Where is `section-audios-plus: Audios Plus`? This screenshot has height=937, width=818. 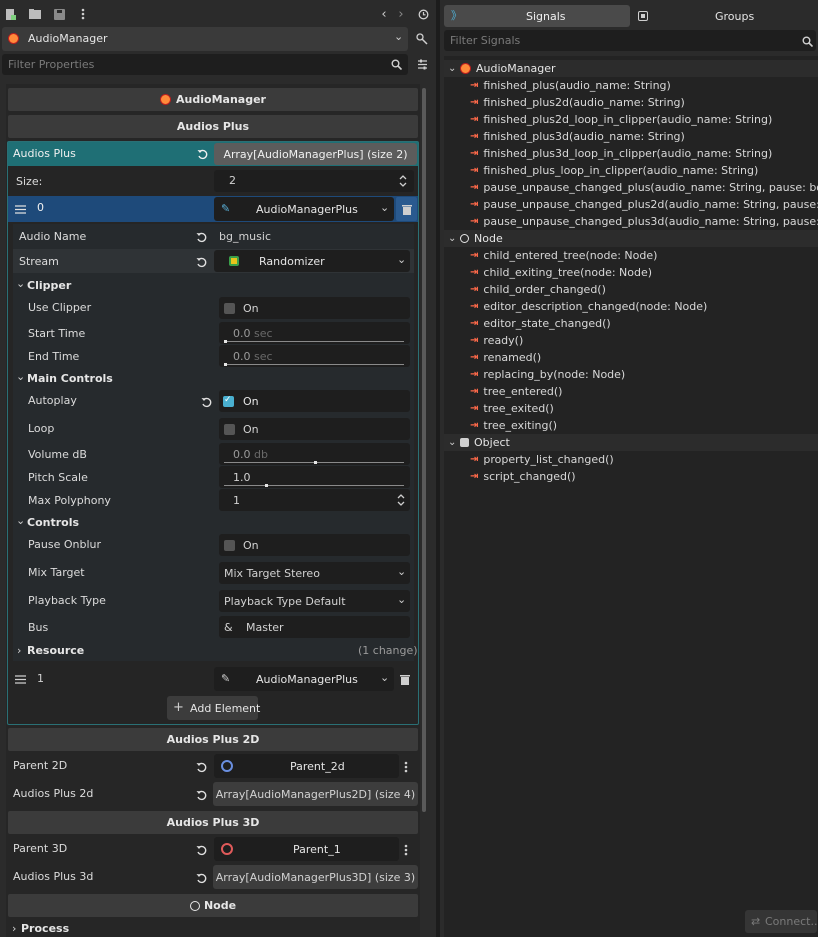
section-audios-plus: Audios Plus is located at coordinates (213, 126).